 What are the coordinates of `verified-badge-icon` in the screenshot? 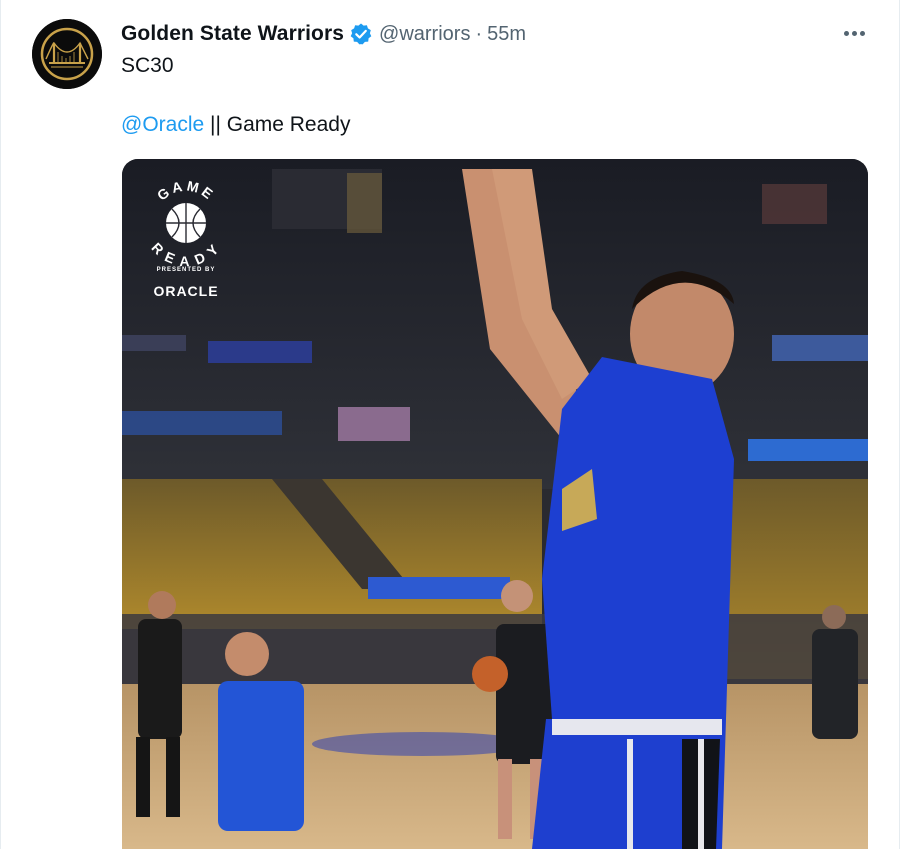 It's located at (361, 34).